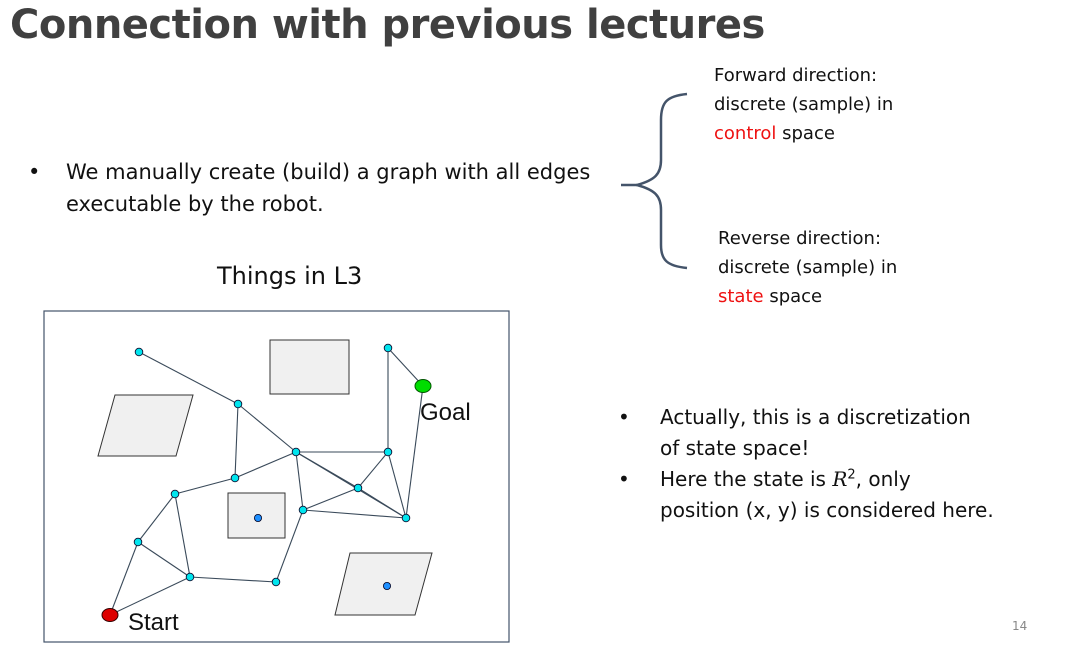  Describe the element at coordinates (883, 479) in the screenshot. I see `state-text-post: , only` at that location.